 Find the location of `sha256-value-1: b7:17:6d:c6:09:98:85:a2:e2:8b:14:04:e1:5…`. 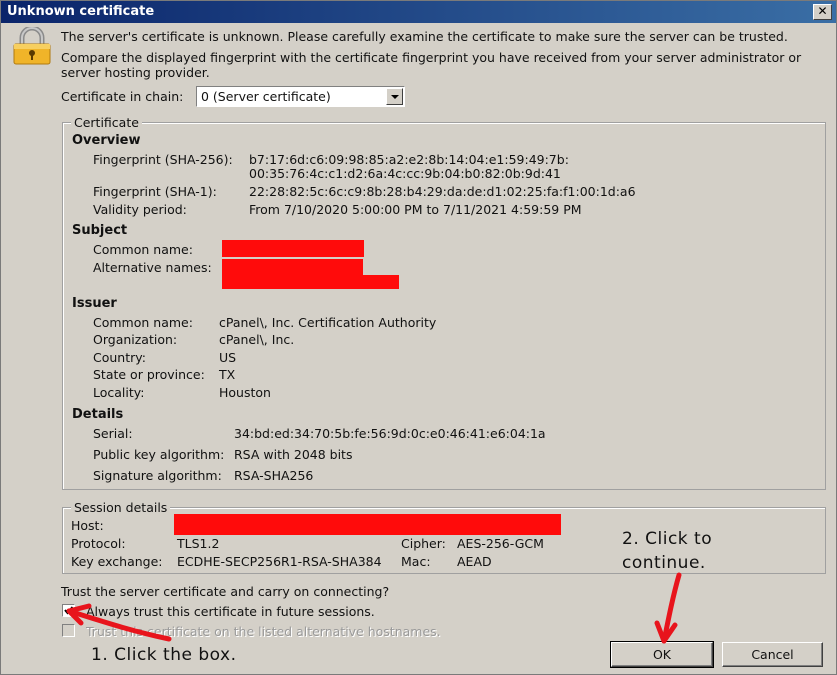

sha256-value-1: b7:17:6d:c6:09:98:85:a2:e2:8b:14:04:e1:5… is located at coordinates (409, 159).